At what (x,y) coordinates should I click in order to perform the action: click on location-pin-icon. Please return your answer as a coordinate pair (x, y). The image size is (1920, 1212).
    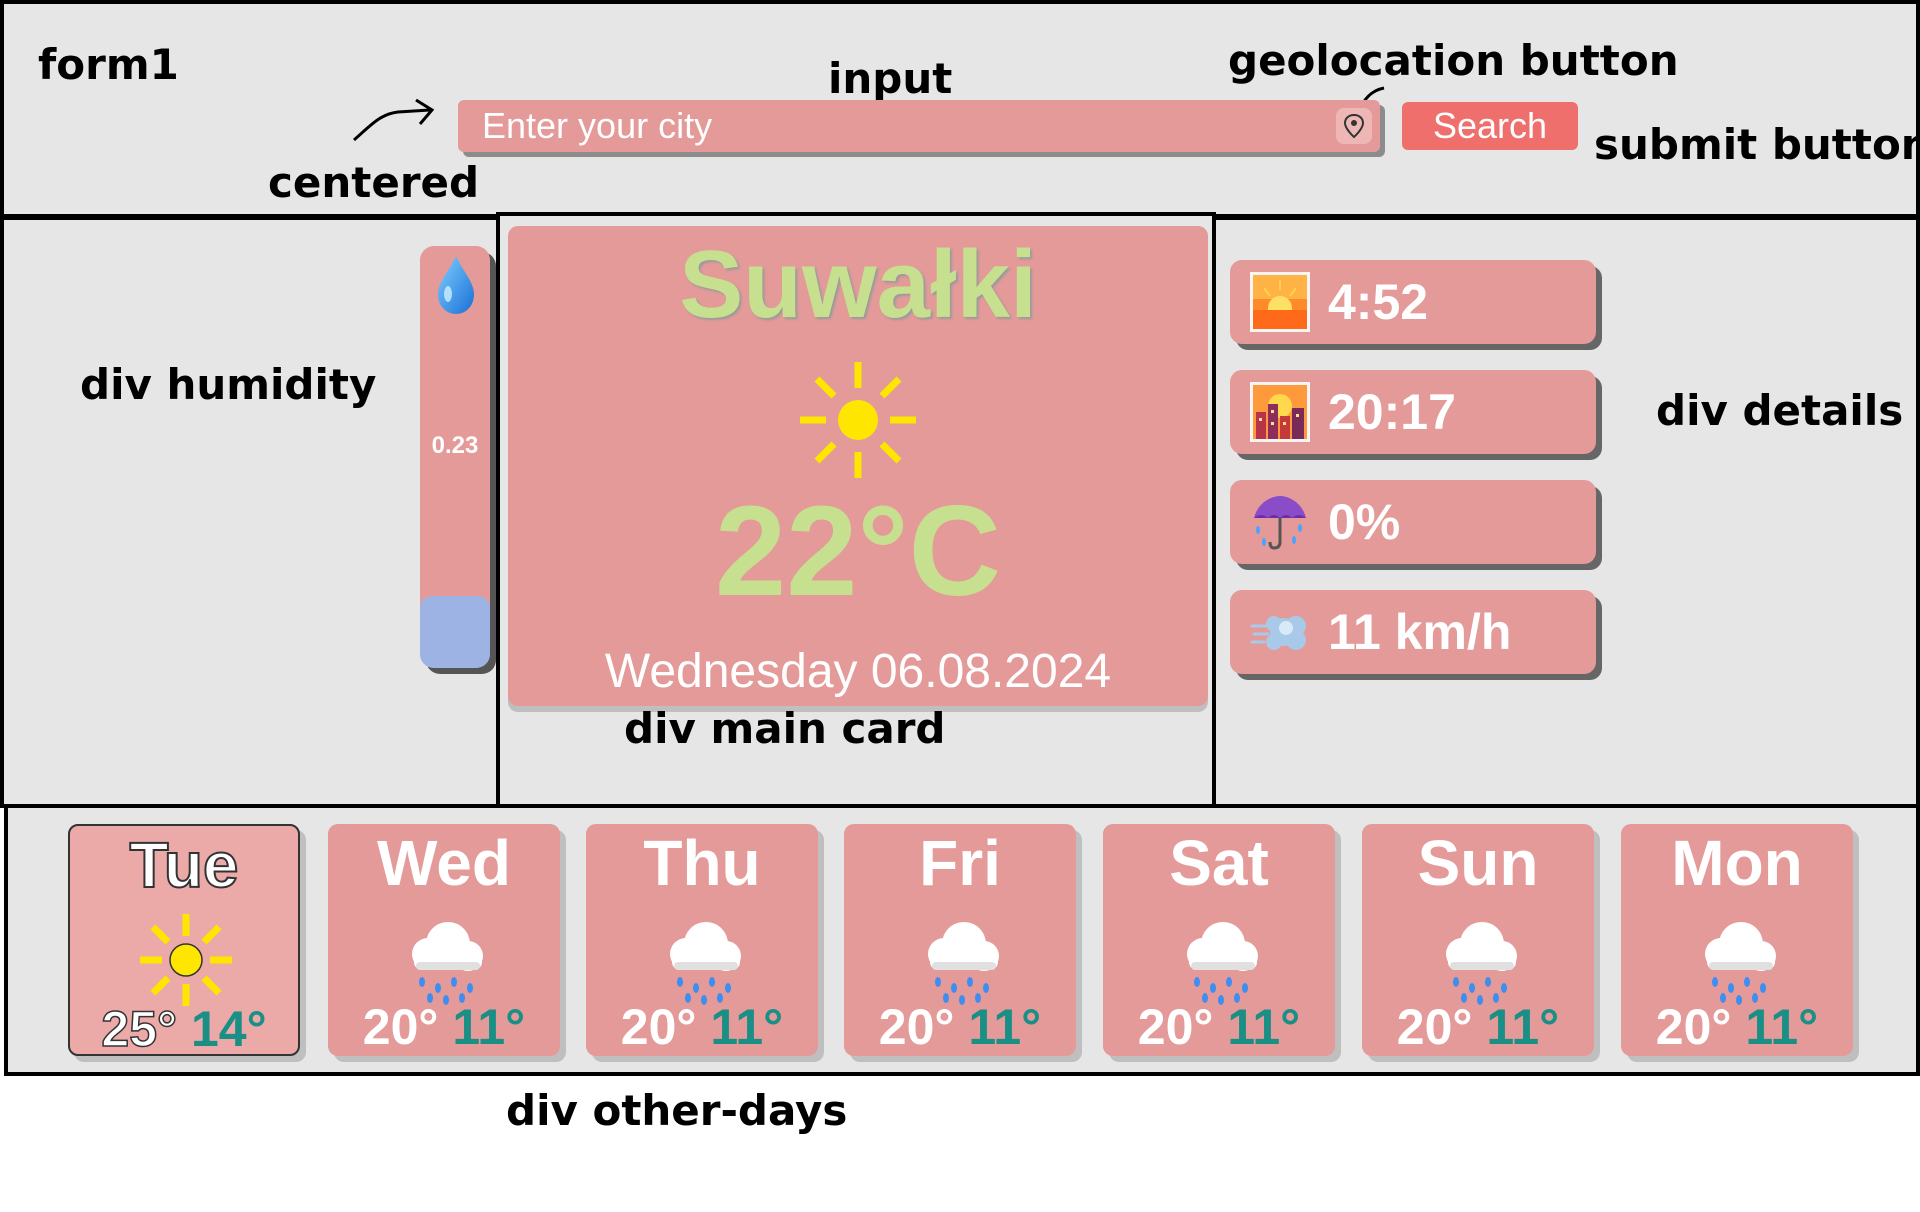
    Looking at the image, I should click on (1354, 126).